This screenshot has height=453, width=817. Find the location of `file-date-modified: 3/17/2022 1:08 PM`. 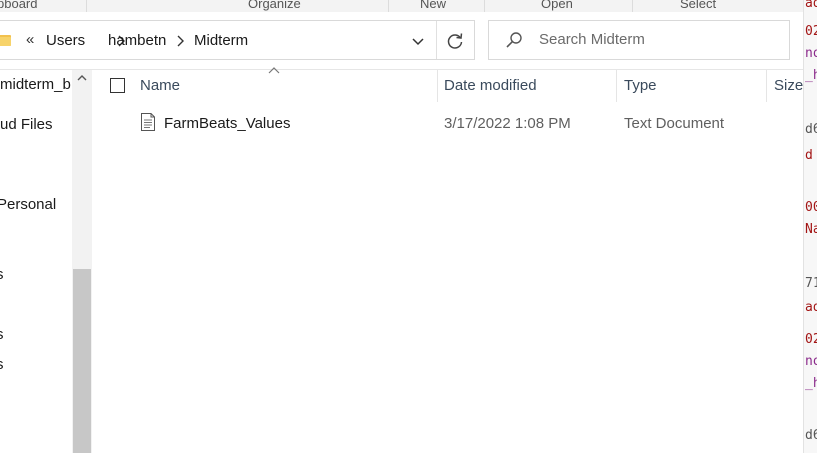

file-date-modified: 3/17/2022 1:08 PM is located at coordinates (507, 123).